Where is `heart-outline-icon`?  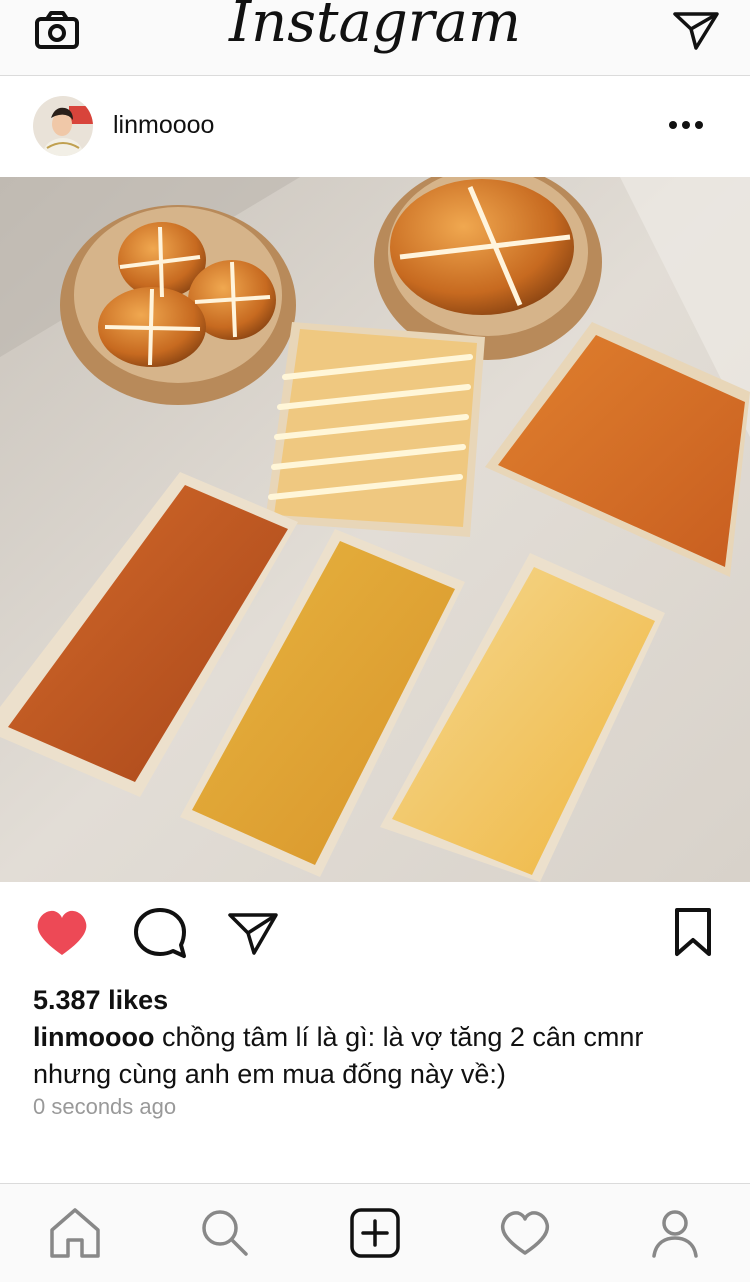
heart-outline-icon is located at coordinates (525, 1233).